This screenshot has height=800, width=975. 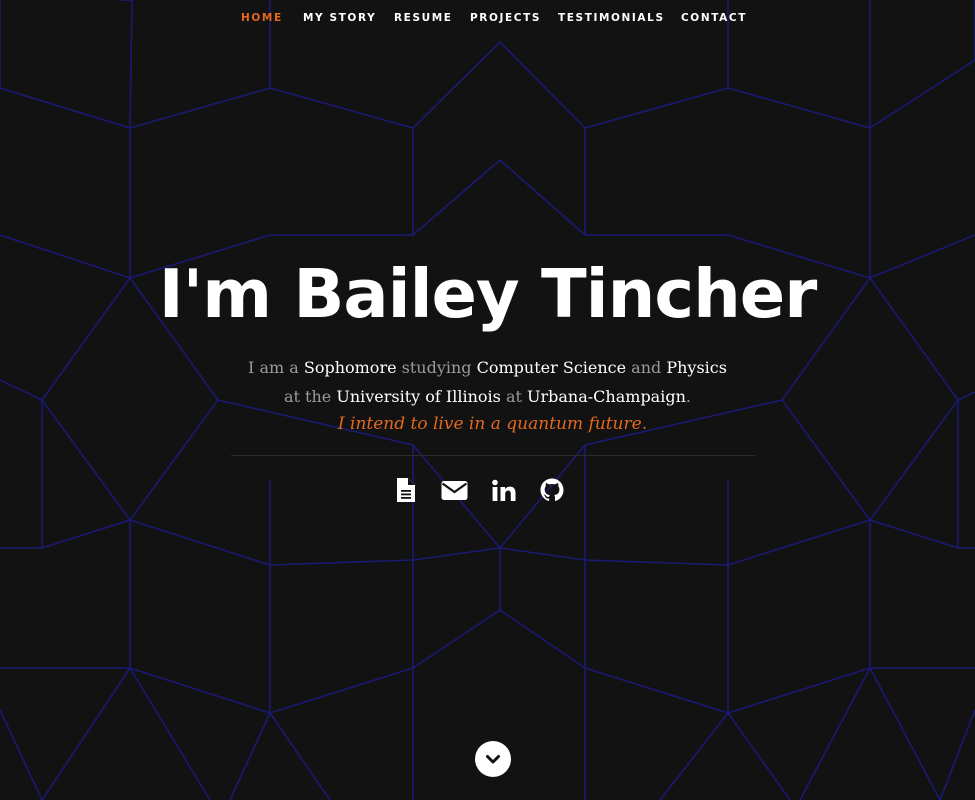 I want to click on nav-item-testimonials: TESTIMONIALS, so click(x=611, y=18).